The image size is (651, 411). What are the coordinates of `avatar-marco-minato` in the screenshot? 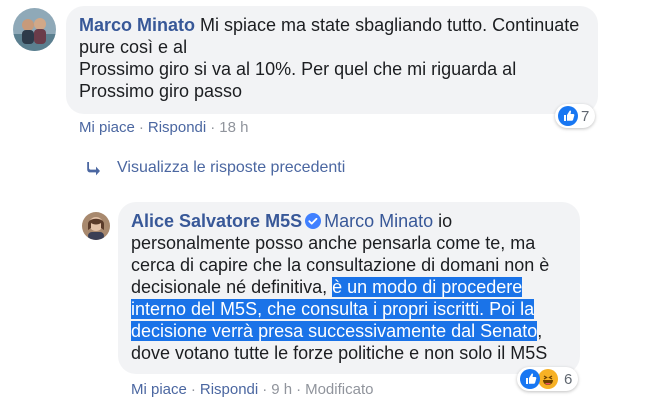 It's located at (34, 29).